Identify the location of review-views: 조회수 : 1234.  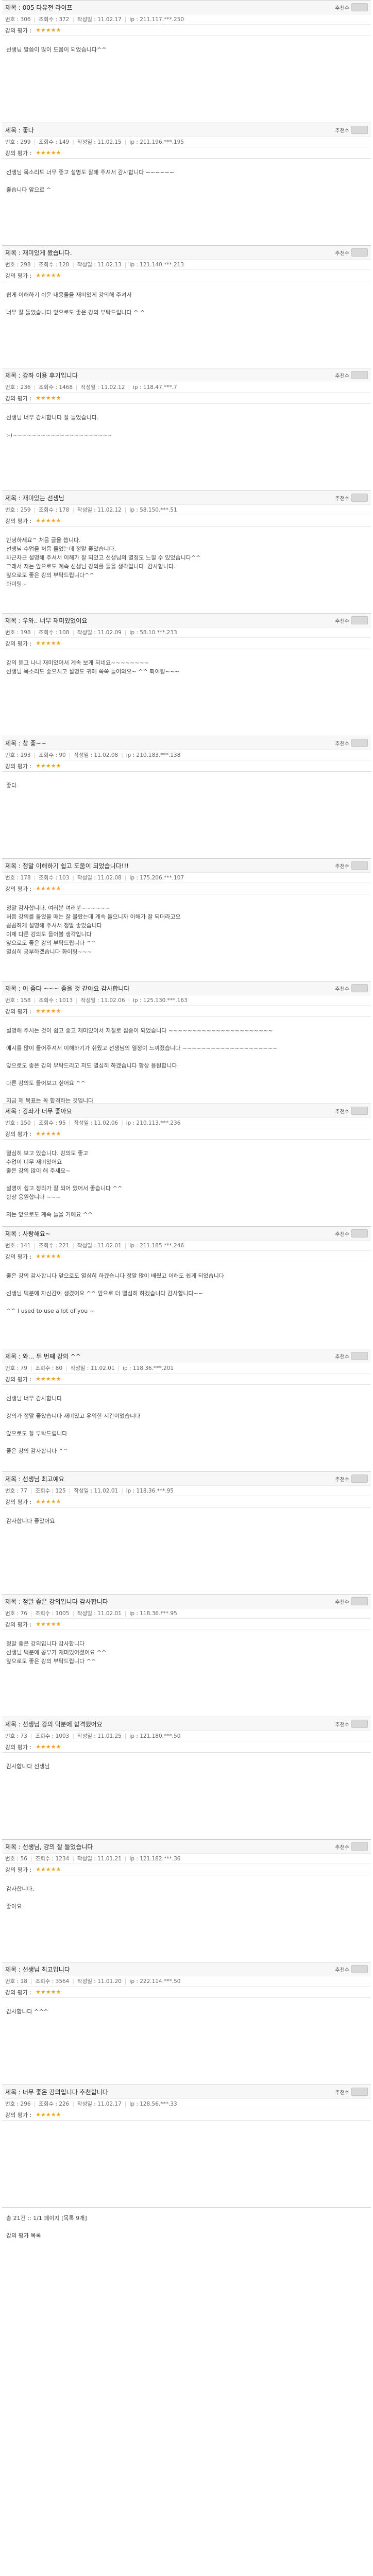
(52, 1859).